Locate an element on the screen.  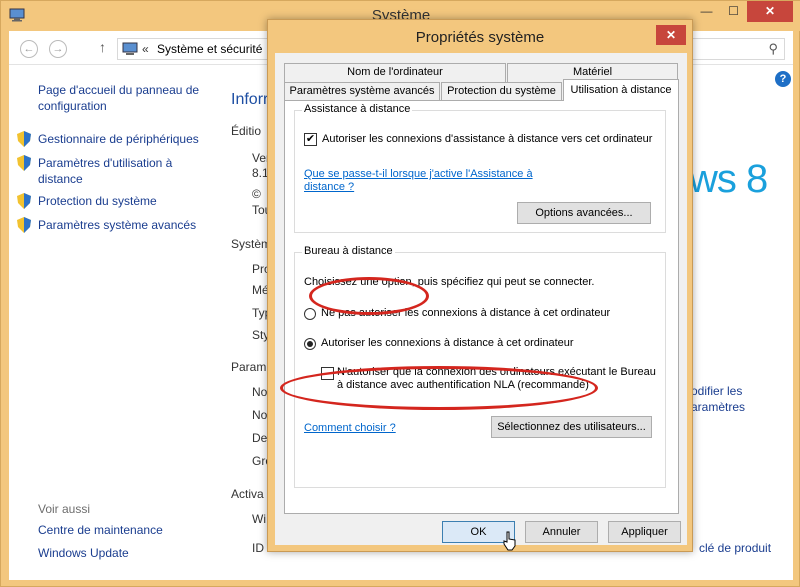
tab-system-protection: Protection du système is located at coordinates (501, 91).